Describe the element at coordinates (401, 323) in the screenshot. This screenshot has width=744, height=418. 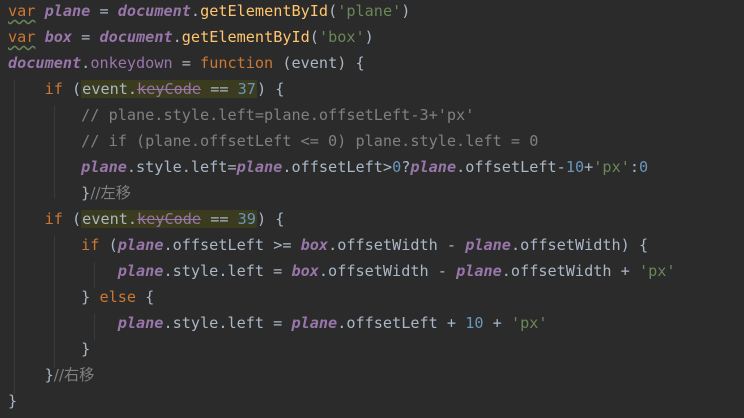
I see `code-text: .offsetLeft +` at that location.